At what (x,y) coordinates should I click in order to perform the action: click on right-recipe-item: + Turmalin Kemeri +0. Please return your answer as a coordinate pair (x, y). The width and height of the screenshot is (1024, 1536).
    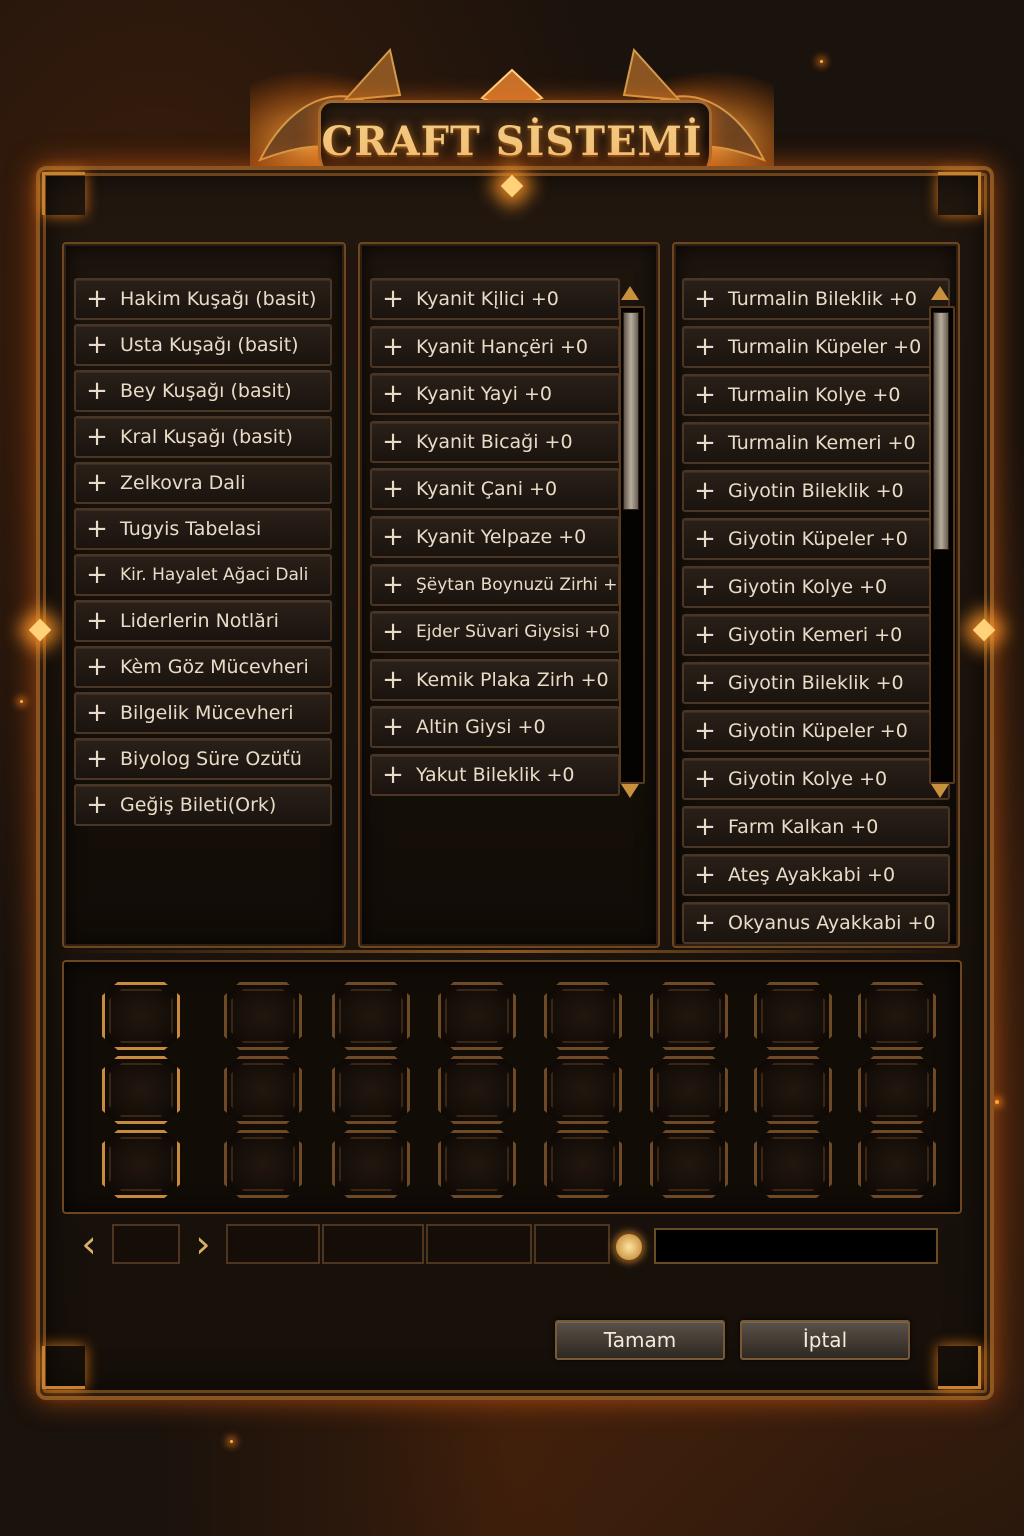
    Looking at the image, I should click on (816, 443).